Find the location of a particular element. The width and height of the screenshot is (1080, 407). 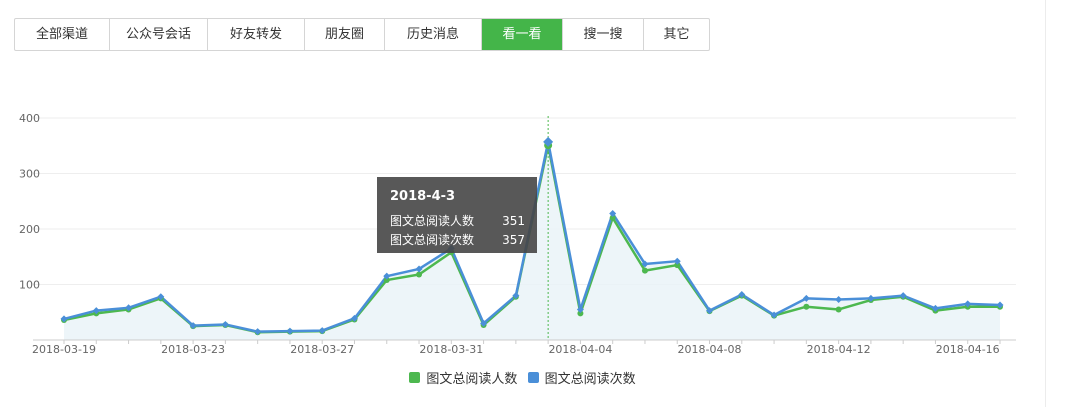

x-tick-label: 2018-03-31 is located at coordinates (451, 349).